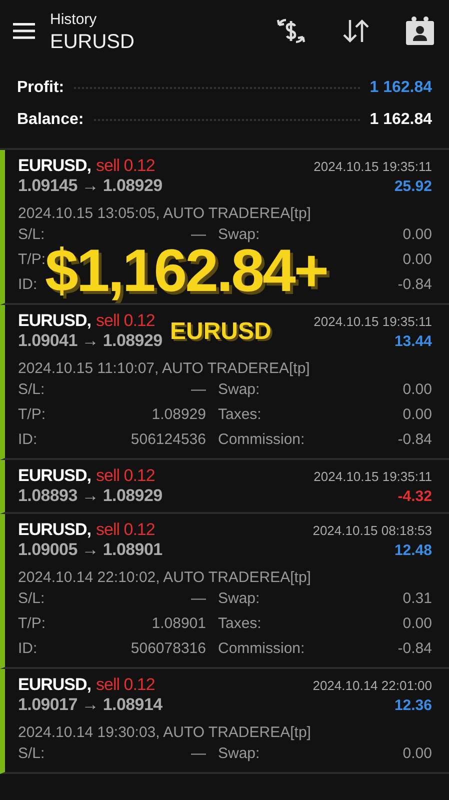 This screenshot has height=800, width=449. I want to click on trade-profit: 13.44, so click(413, 341).